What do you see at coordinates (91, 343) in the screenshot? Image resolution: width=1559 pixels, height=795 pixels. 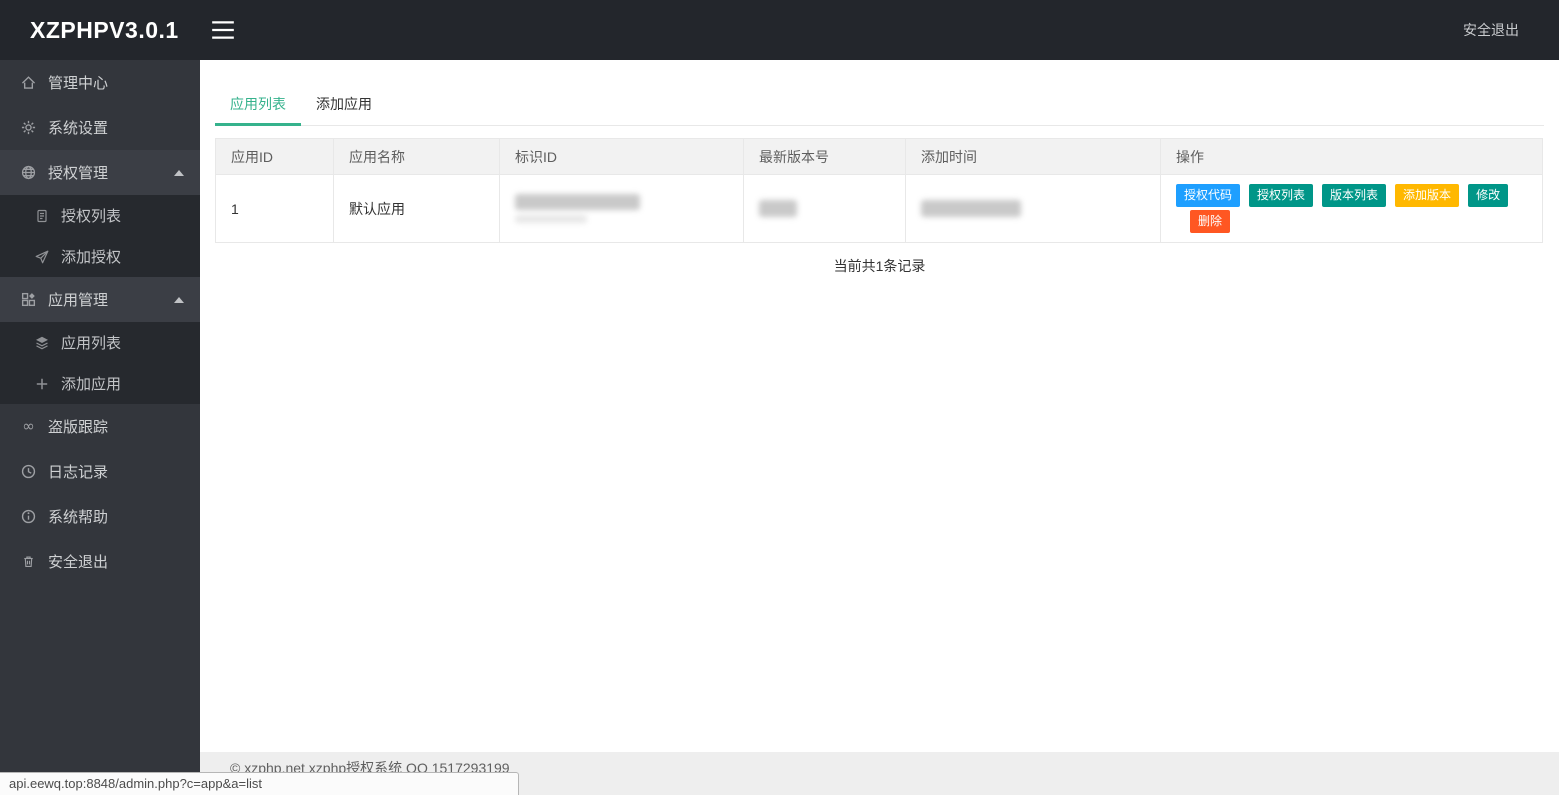 I see `sidebar-item-label: 应用列表` at bounding box center [91, 343].